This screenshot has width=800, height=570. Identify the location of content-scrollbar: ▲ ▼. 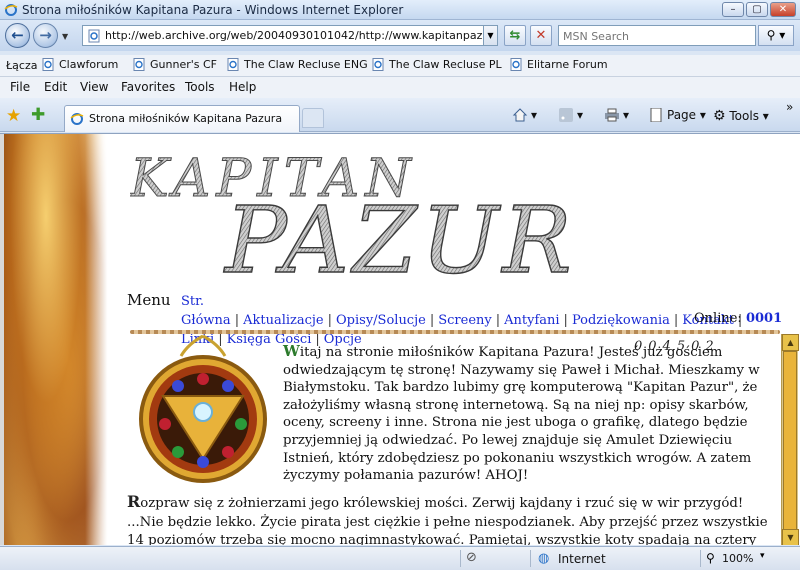
(790, 439).